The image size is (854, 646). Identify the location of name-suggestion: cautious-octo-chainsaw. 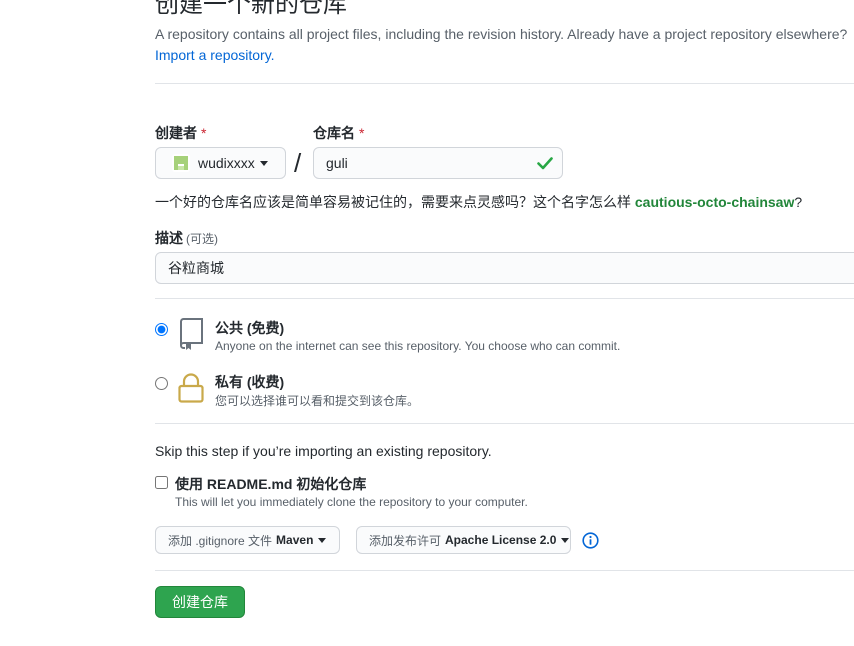
(714, 202).